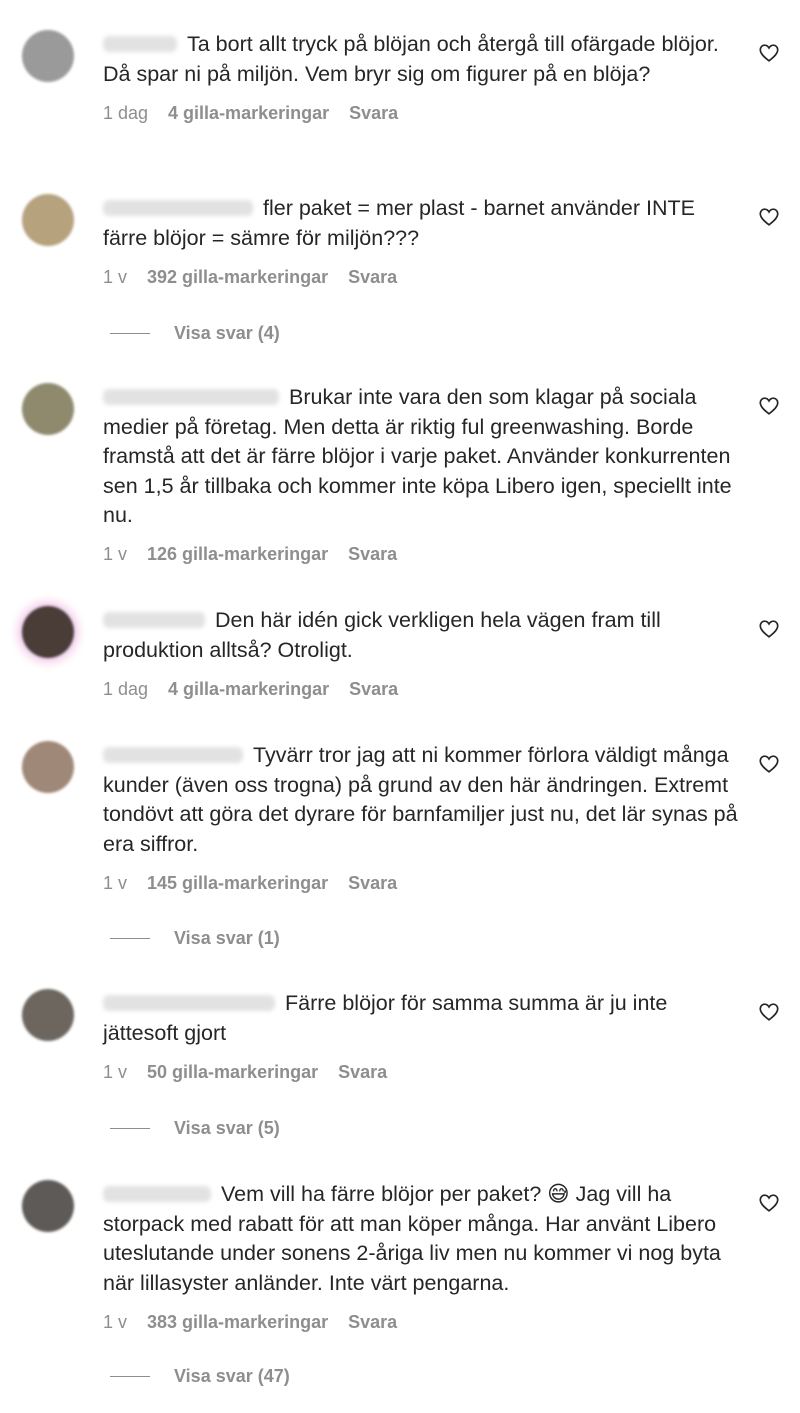 This screenshot has width=800, height=1413. Describe the element at coordinates (423, 883) in the screenshot. I see `comment-meta: 1 v 145 gilla-markeringar Svara` at that location.